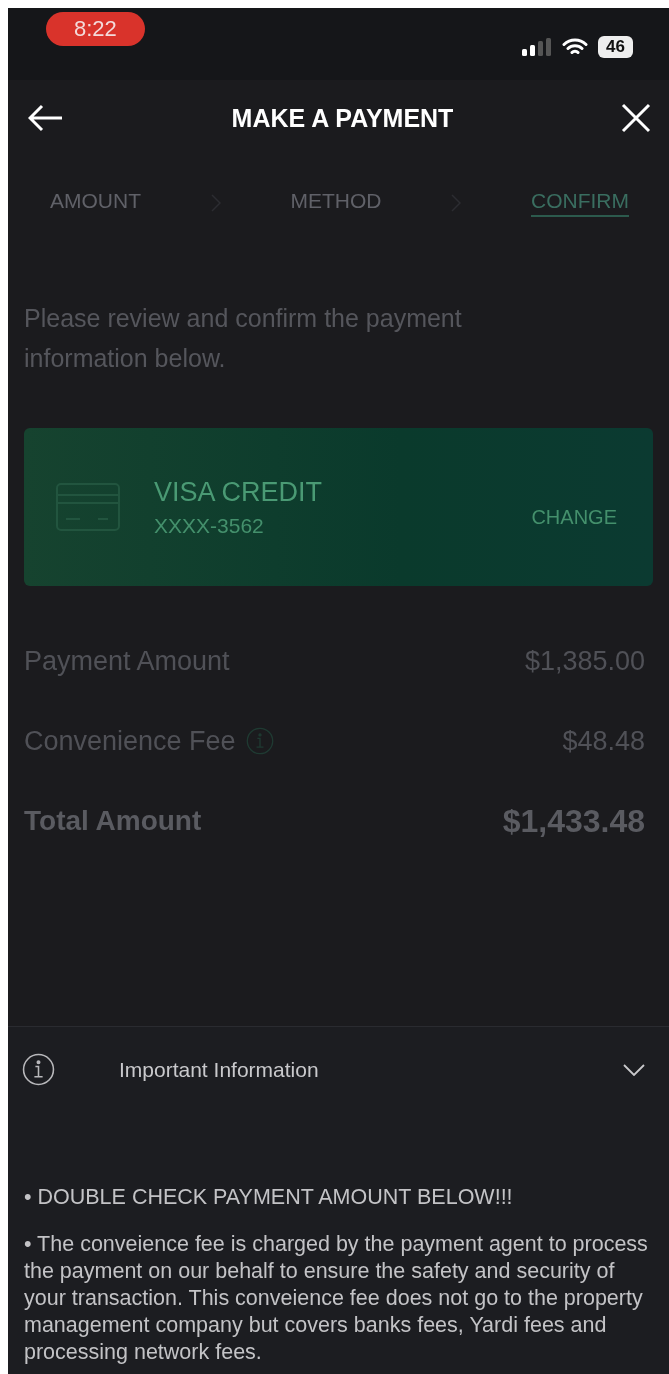  What do you see at coordinates (342, 118) in the screenshot?
I see `page-title: MAKE A PAYMENT` at bounding box center [342, 118].